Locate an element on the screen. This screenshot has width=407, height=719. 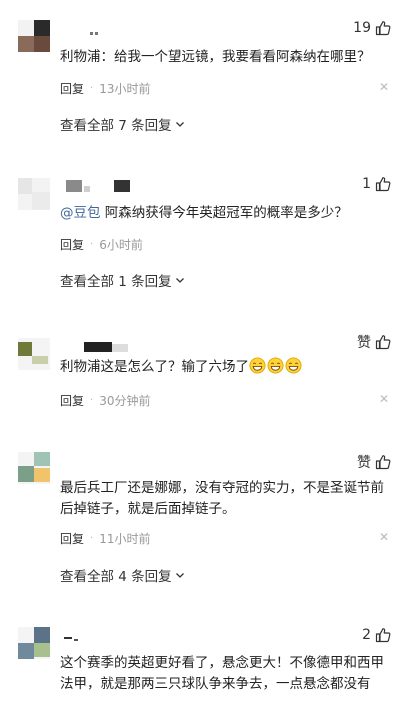
comment-item: 赞 利物浦这是怎么了？输了六场了 回复 · 30分钟前 ✕ is located at coordinates (203, 370).